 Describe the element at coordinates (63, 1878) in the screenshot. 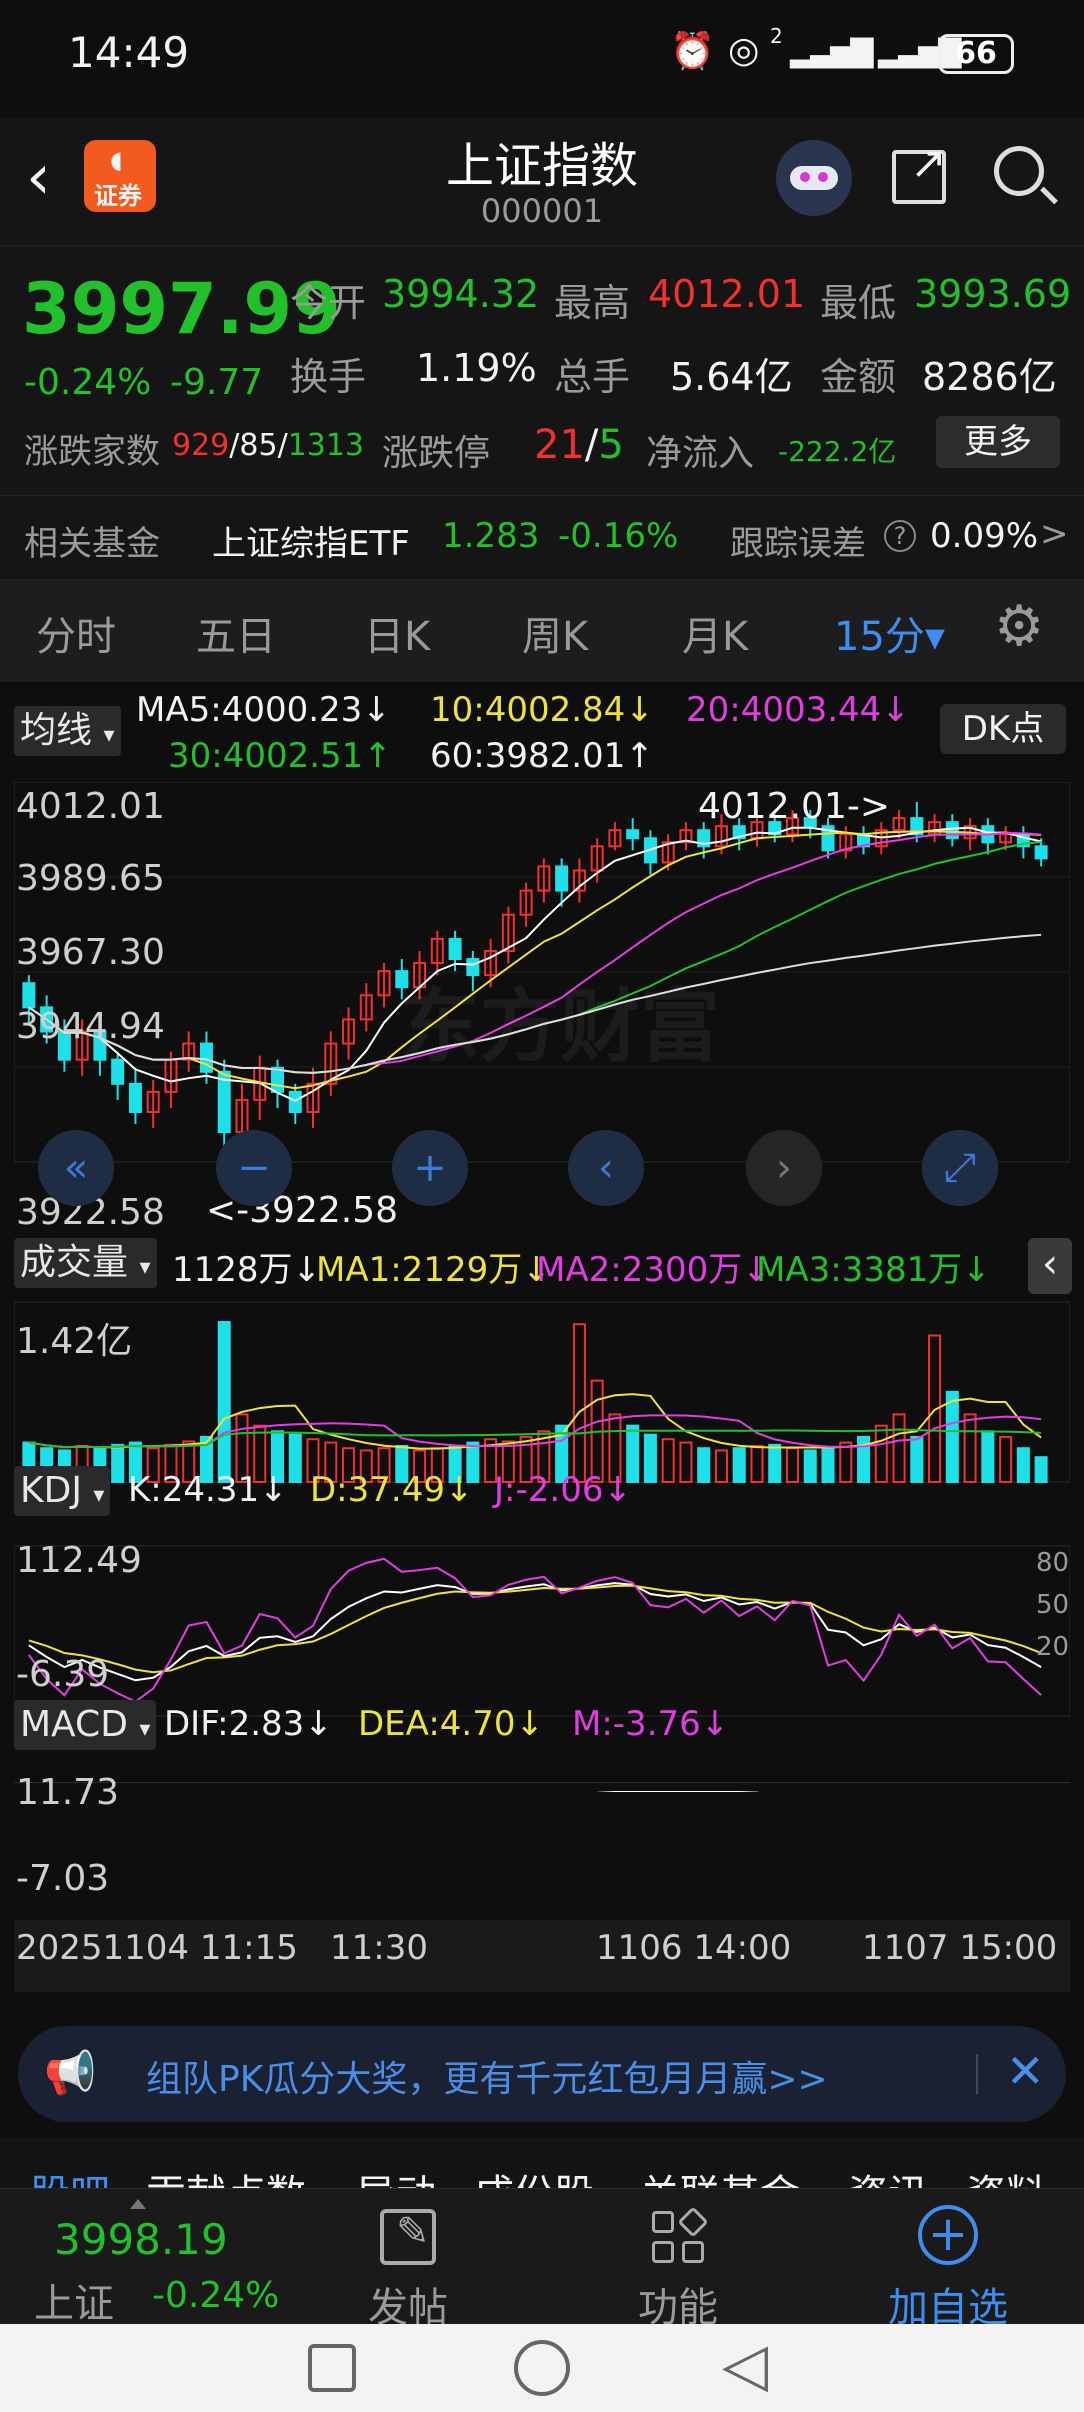

I see `macd-axis-bottom: -7.03` at that location.